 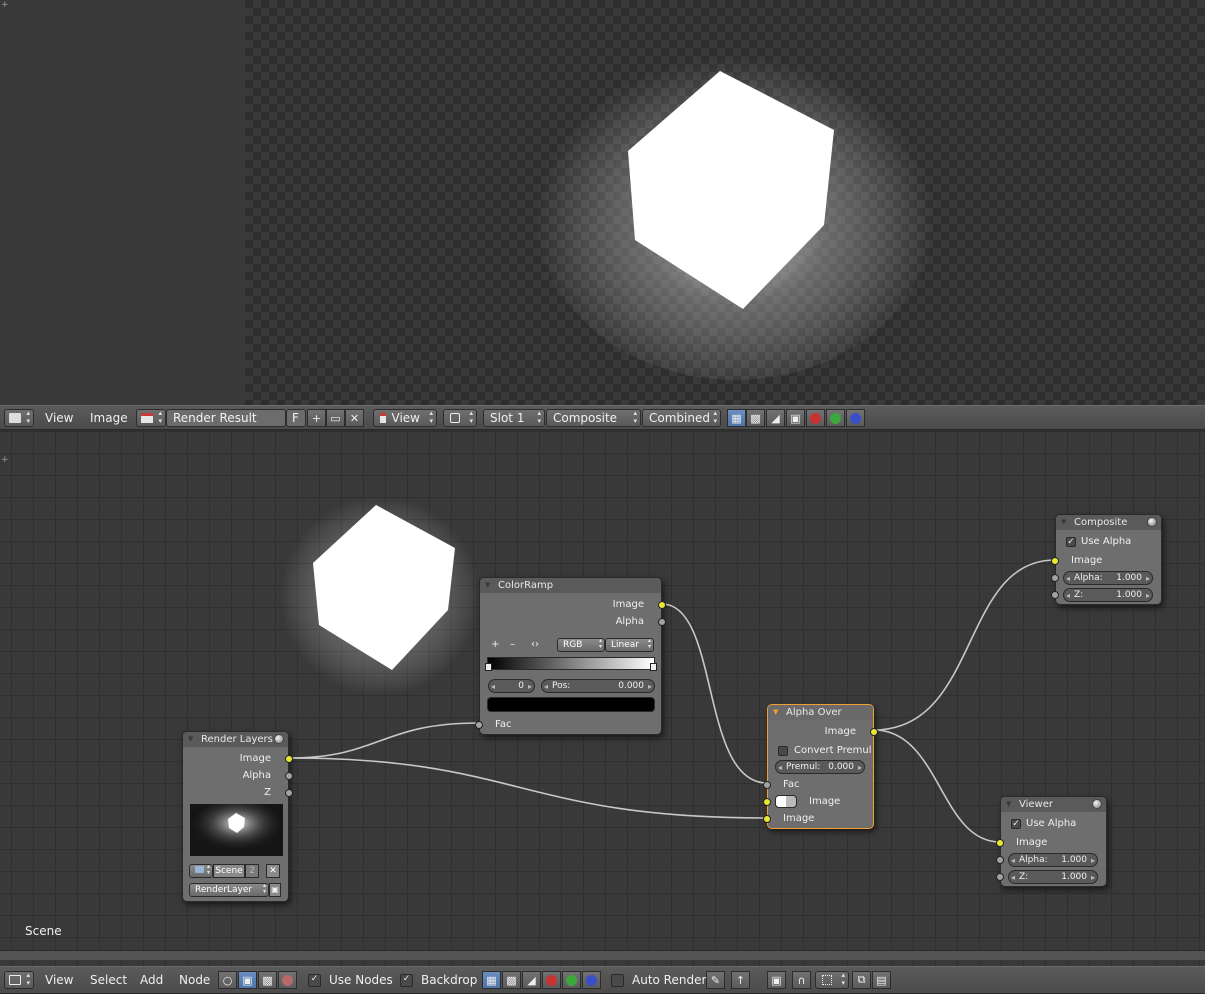 I want to click on green-channel-icon, so click(x=571, y=980).